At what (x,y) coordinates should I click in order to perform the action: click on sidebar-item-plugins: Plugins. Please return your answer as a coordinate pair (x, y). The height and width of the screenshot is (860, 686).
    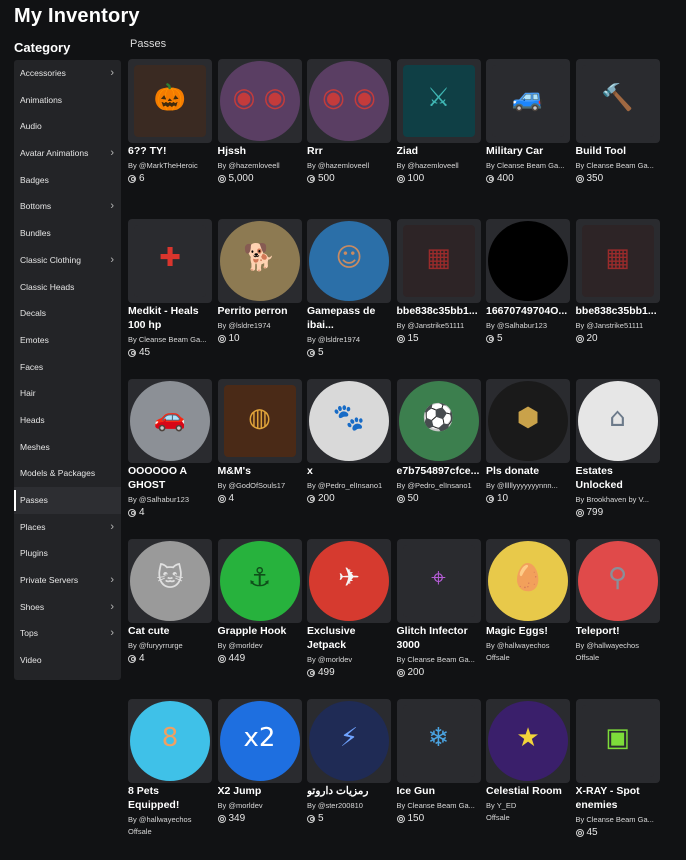
    Looking at the image, I should click on (67, 553).